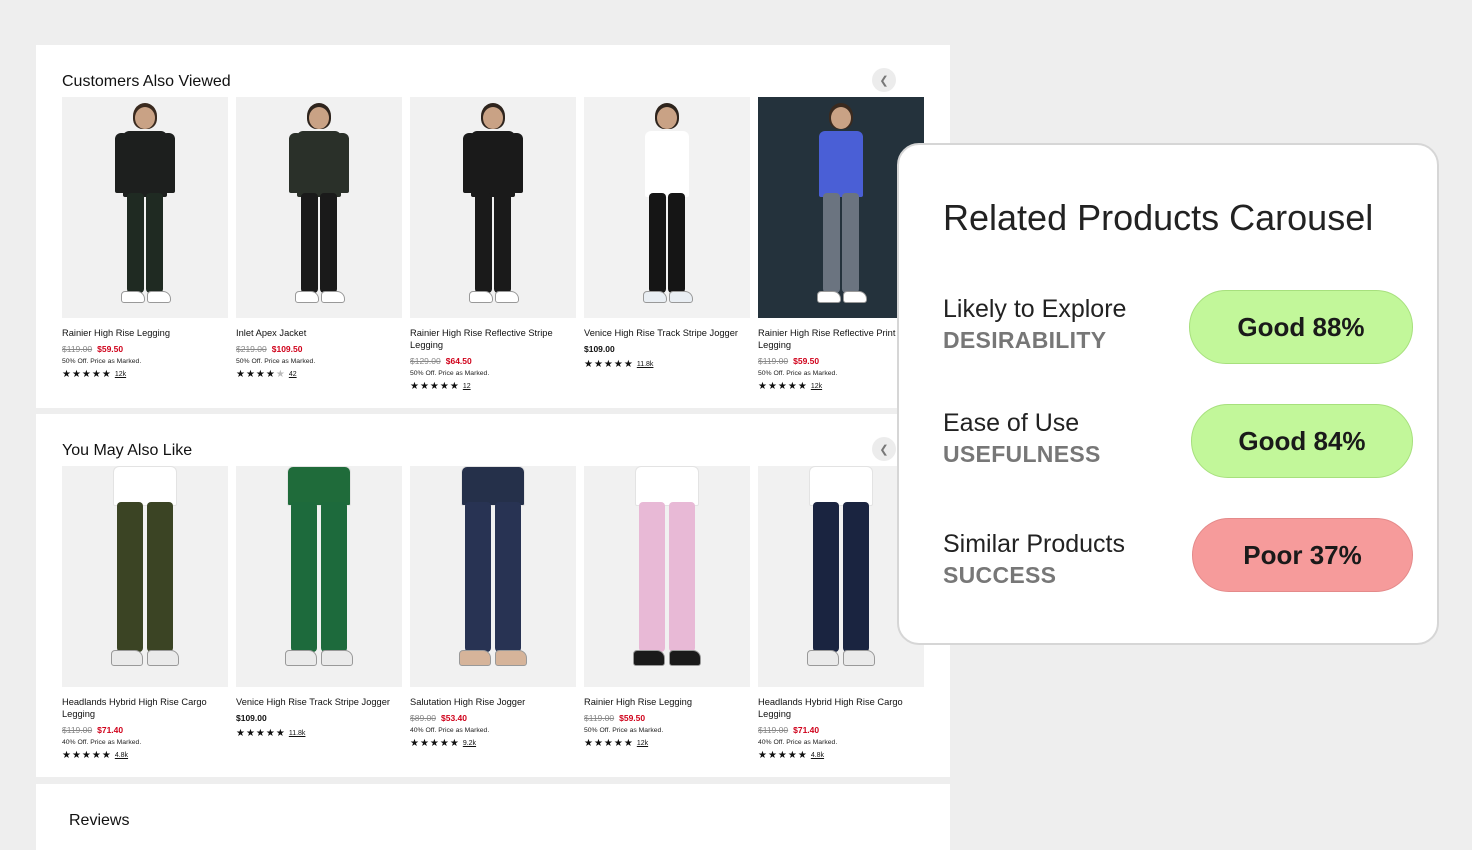 The height and width of the screenshot is (850, 1472). I want to click on product-name: Salutation High Rise Jogger, so click(493, 702).